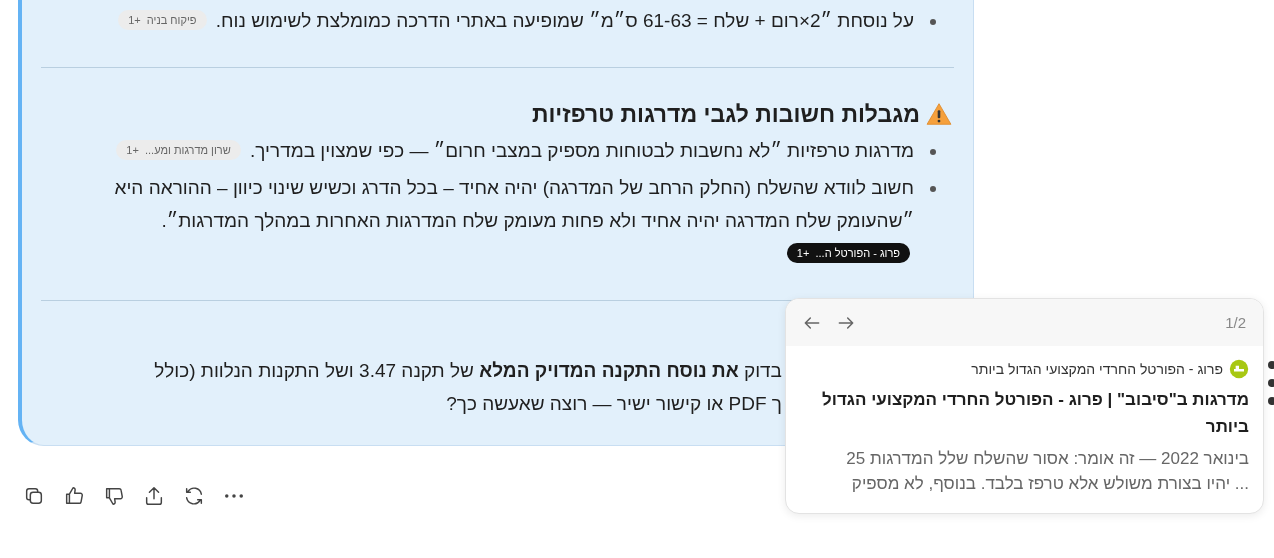  What do you see at coordinates (515, 150) in the screenshot?
I see `list-item-text: מדרגות טרפזיות ״לא נחשבות לבטוחות מספיק במצבי חרום״ — כפי שמצוין במדריך. שרון מדרגות ומע... +1` at bounding box center [515, 150].